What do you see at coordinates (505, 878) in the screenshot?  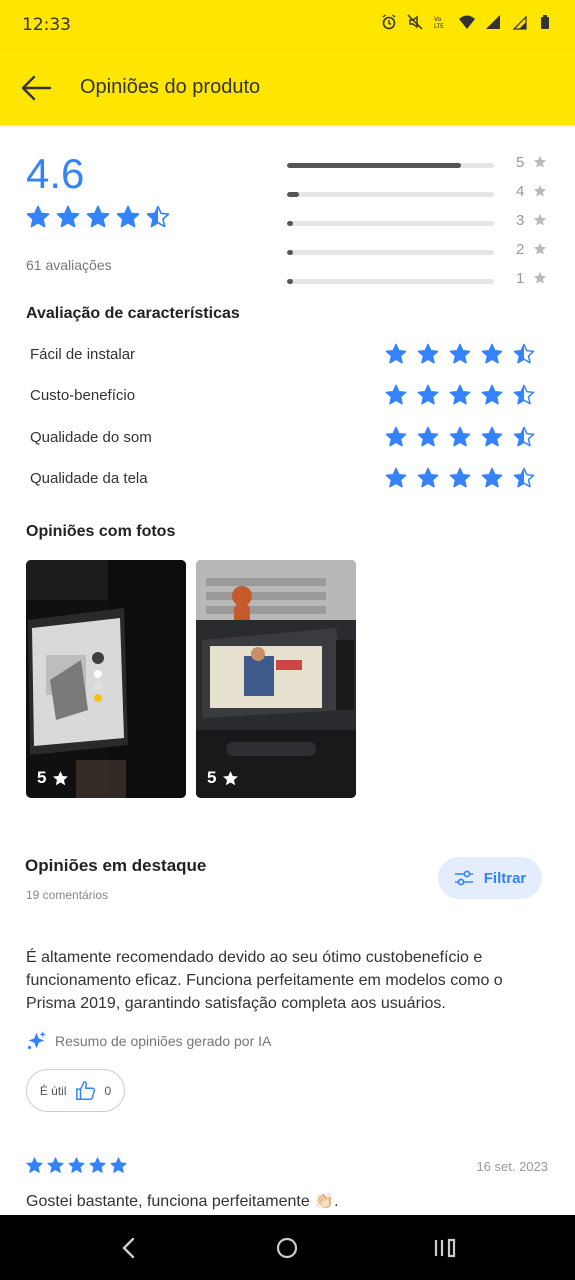 I see `filter-label: Filtrar` at bounding box center [505, 878].